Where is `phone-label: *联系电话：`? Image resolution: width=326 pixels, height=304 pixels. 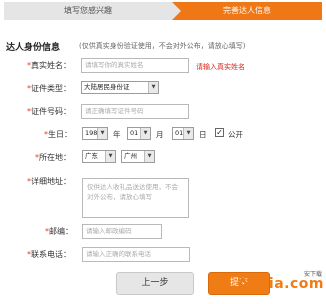
phone-label: *联系电话： is located at coordinates (49, 254).